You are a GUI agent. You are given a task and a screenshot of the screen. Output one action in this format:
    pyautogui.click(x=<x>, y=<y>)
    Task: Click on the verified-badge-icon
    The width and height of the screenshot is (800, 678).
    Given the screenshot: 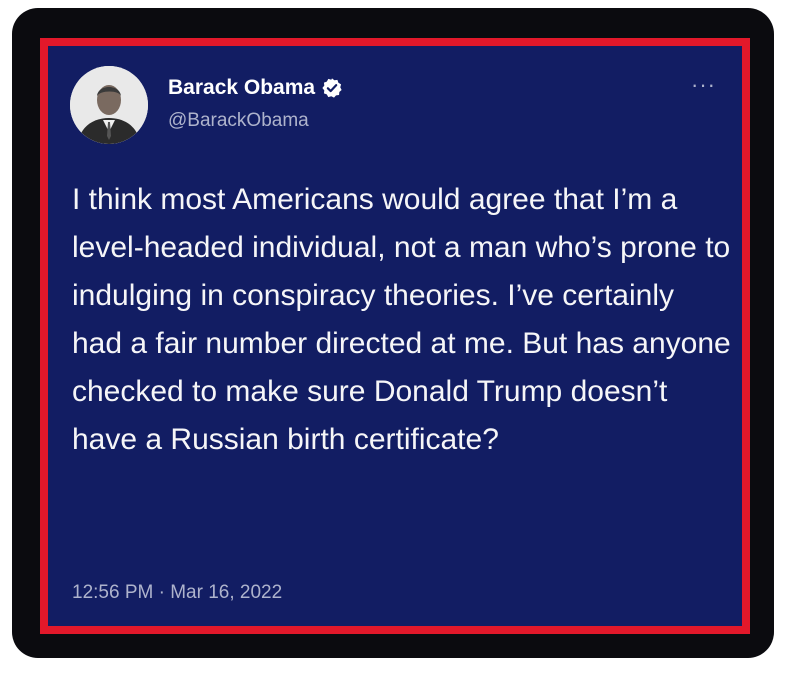 What is the action you would take?
    pyautogui.click(x=332, y=88)
    